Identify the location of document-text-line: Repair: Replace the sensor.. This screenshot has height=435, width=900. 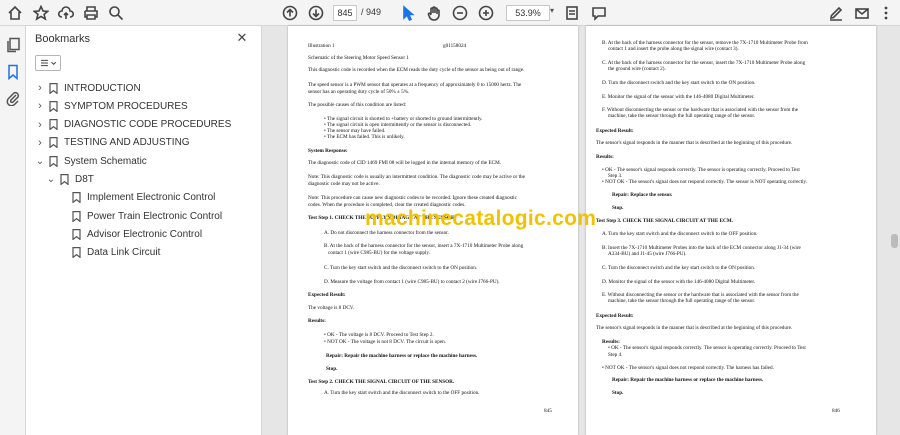
(642, 195).